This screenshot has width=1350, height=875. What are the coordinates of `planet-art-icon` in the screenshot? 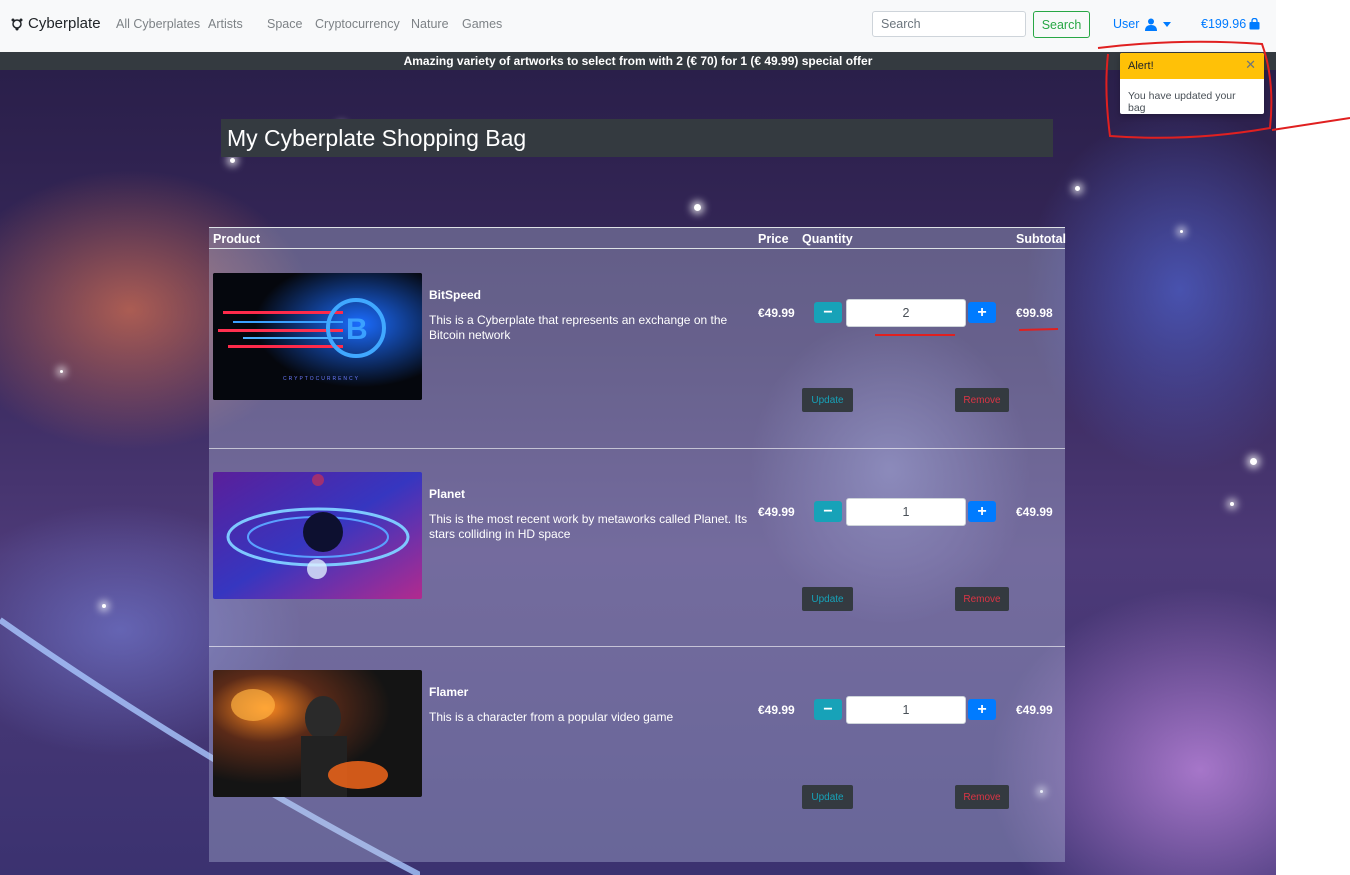 It's located at (317, 535).